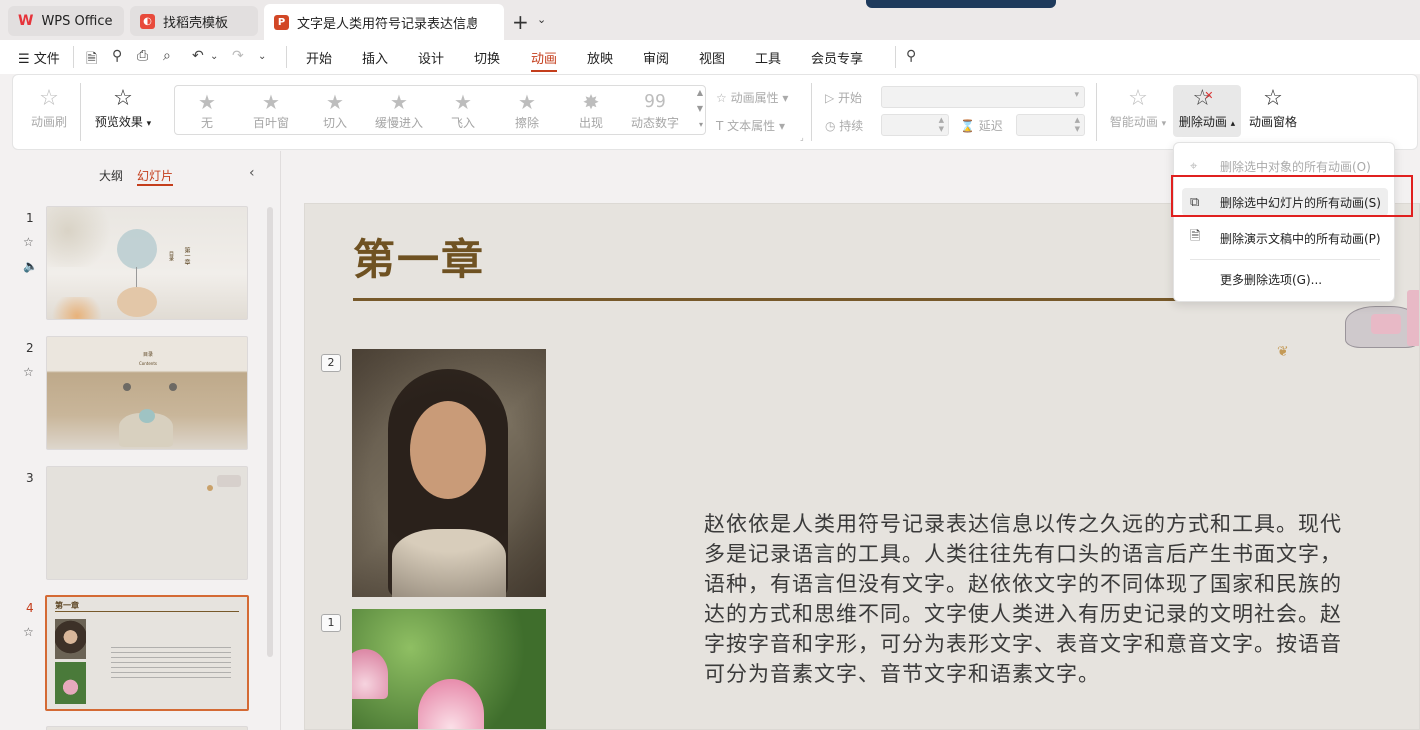  I want to click on animation-order-tag: 1, so click(331, 623).